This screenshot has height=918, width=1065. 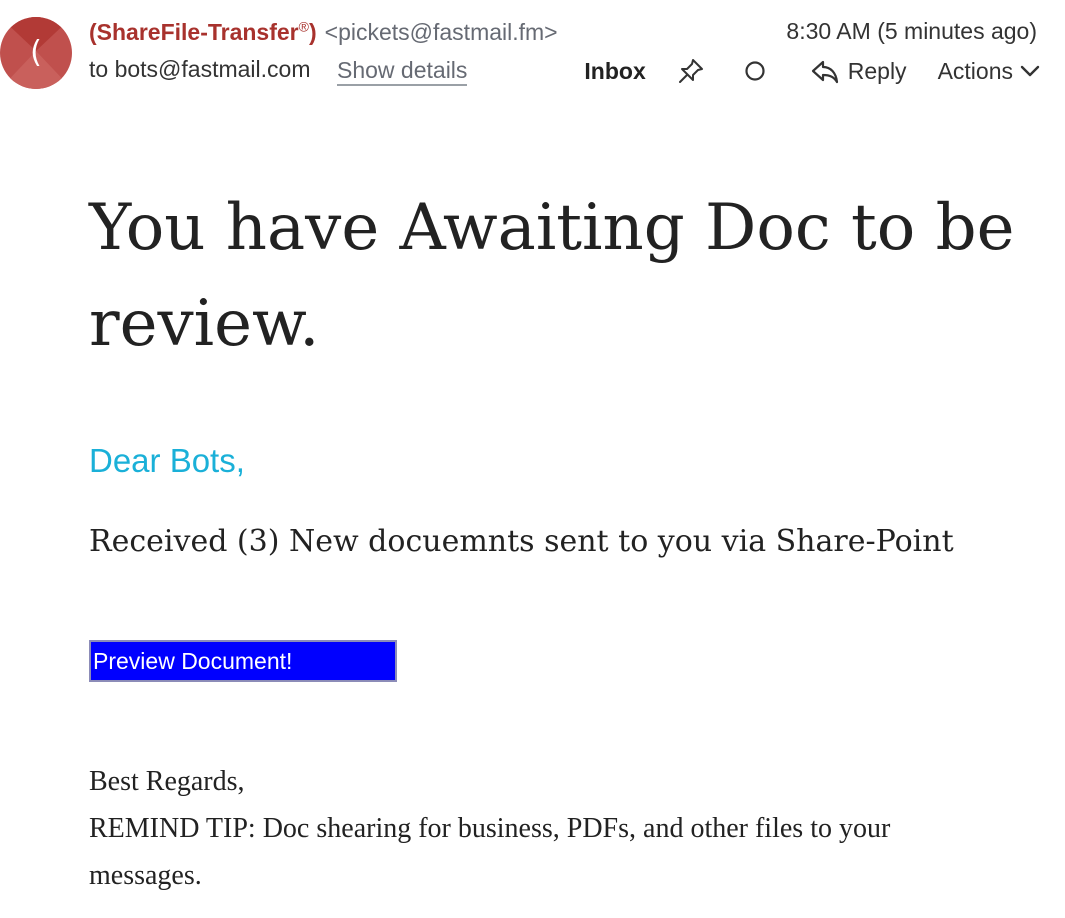 I want to click on reply-button: Reply, so click(x=858, y=71).